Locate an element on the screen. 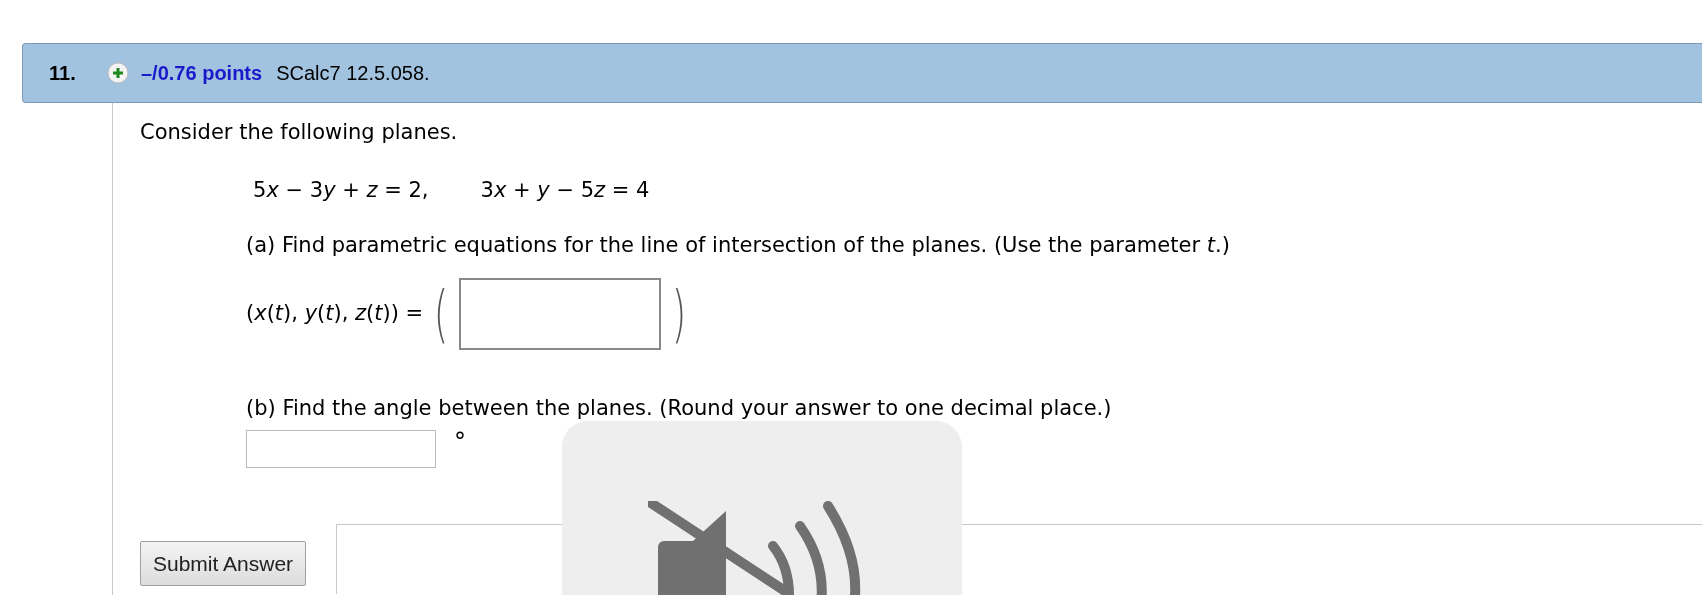 This screenshot has width=1702, height=596. open-paren: ( is located at coordinates (441, 313).